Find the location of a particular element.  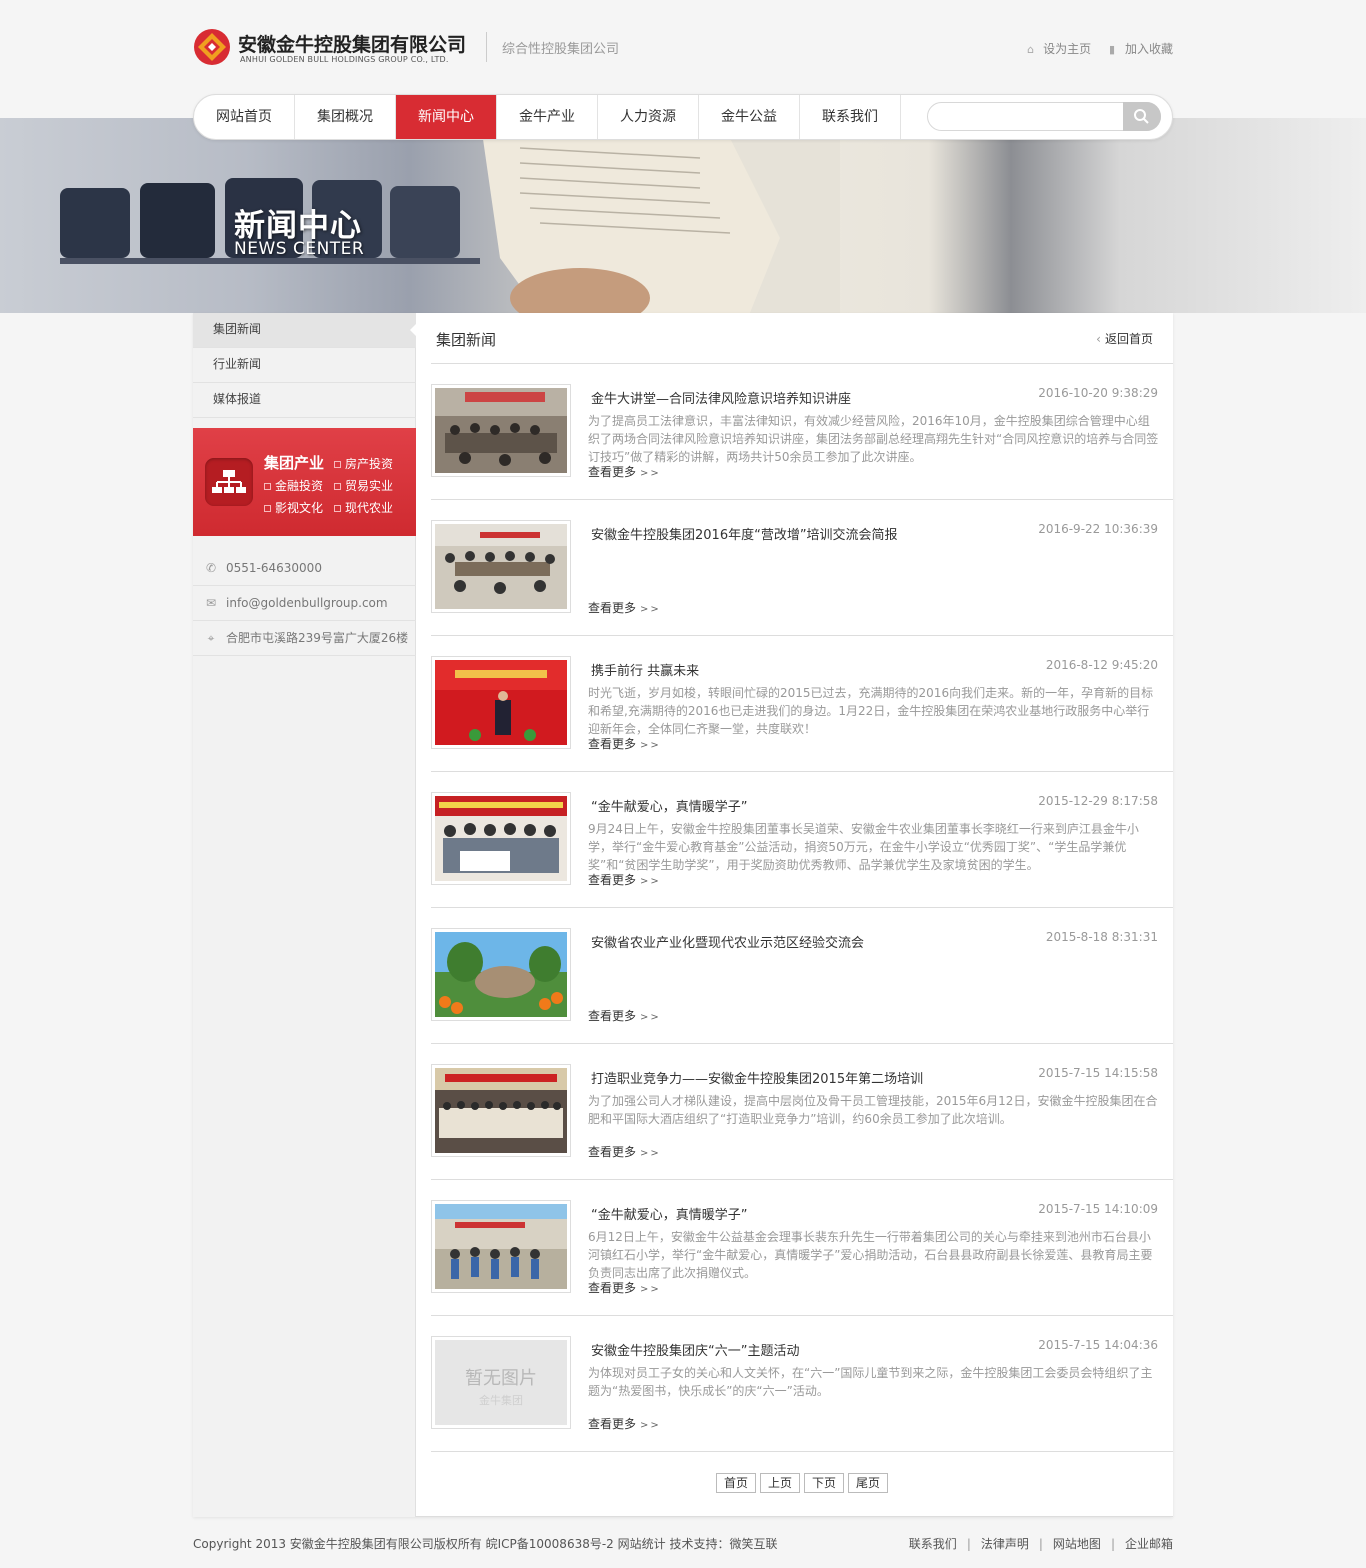

industry-link-real-estate: 房产投资 is located at coordinates (363, 463).